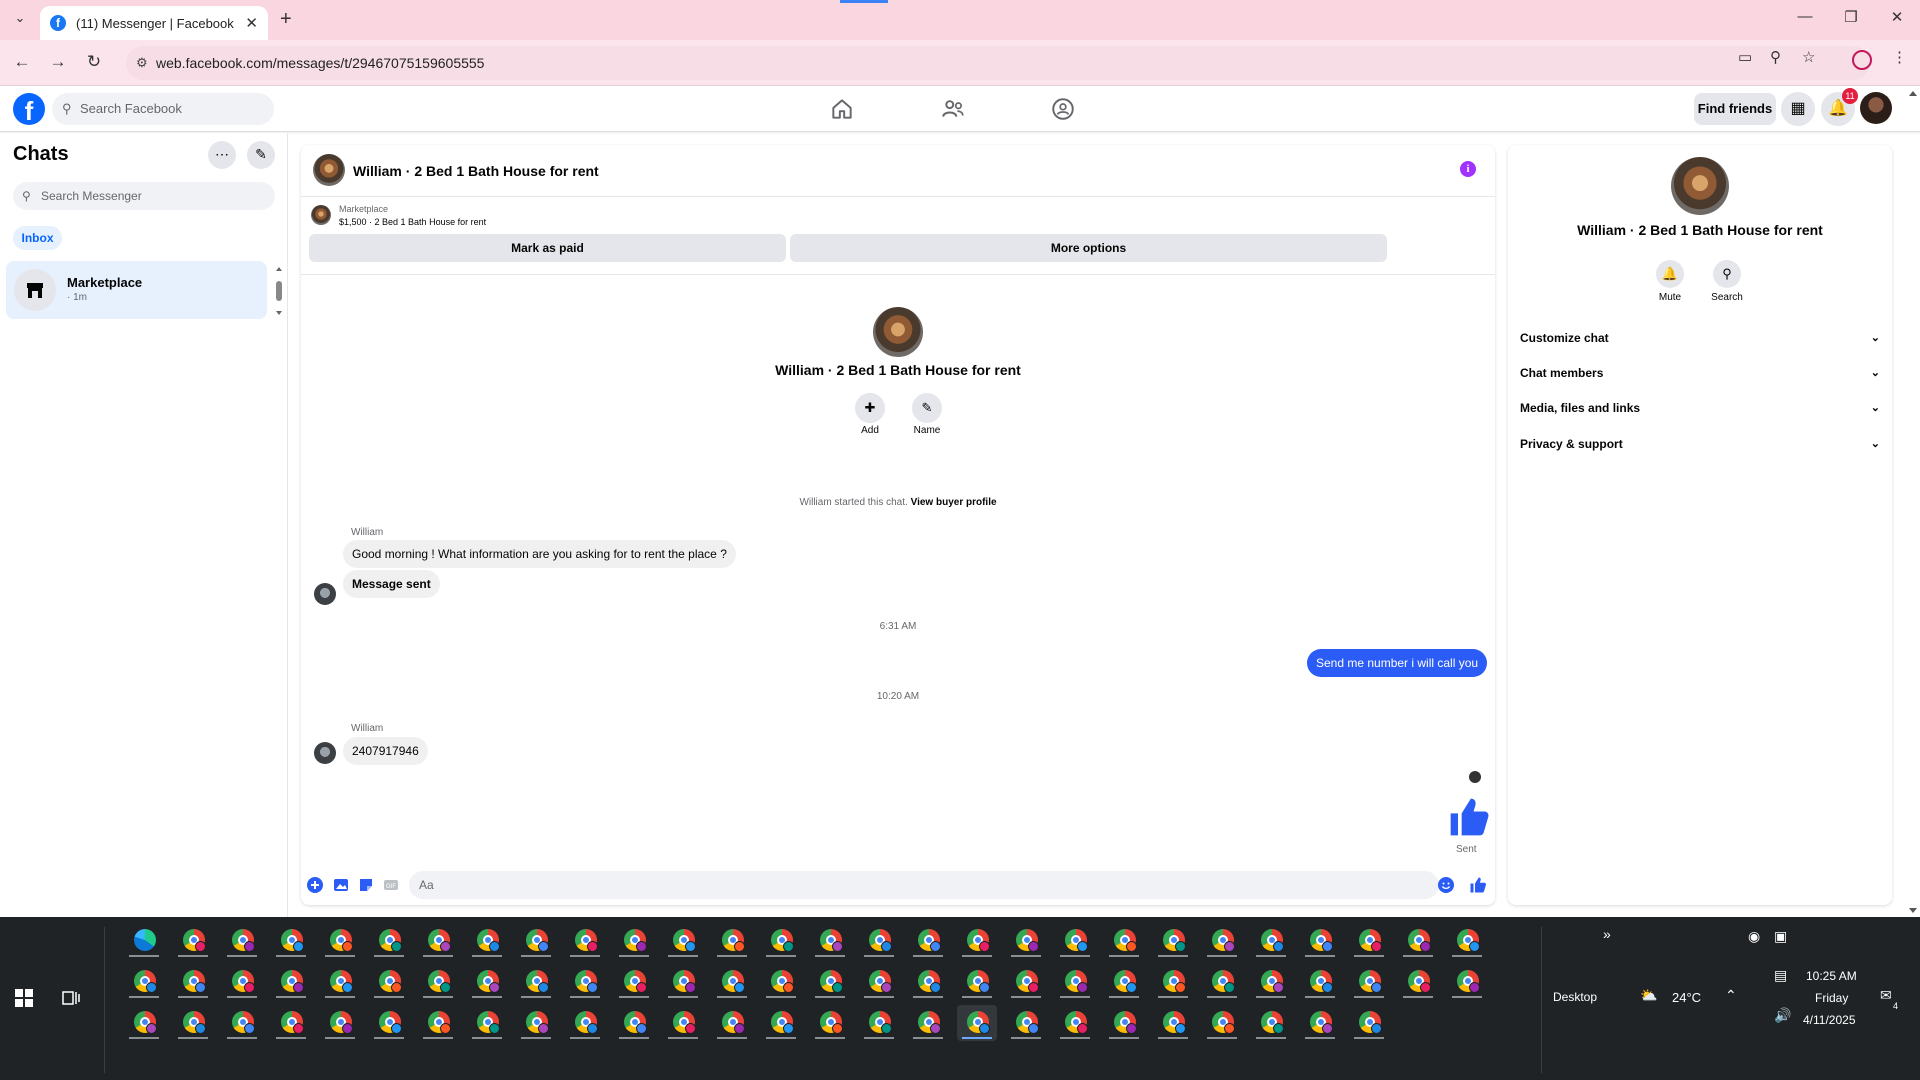 This screenshot has width=1920, height=1080. What do you see at coordinates (1700, 341) in the screenshot?
I see `customize-chat-section: Customize chat ⌄` at bounding box center [1700, 341].